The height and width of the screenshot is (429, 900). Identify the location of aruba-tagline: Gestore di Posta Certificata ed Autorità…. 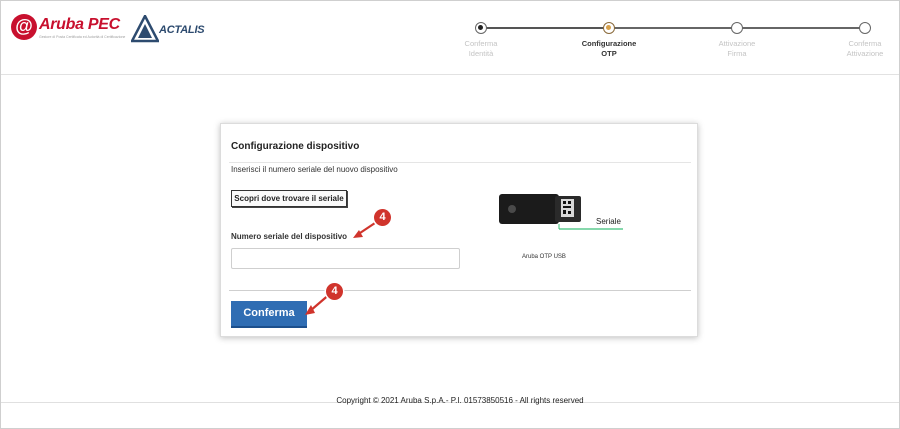
(82, 37).